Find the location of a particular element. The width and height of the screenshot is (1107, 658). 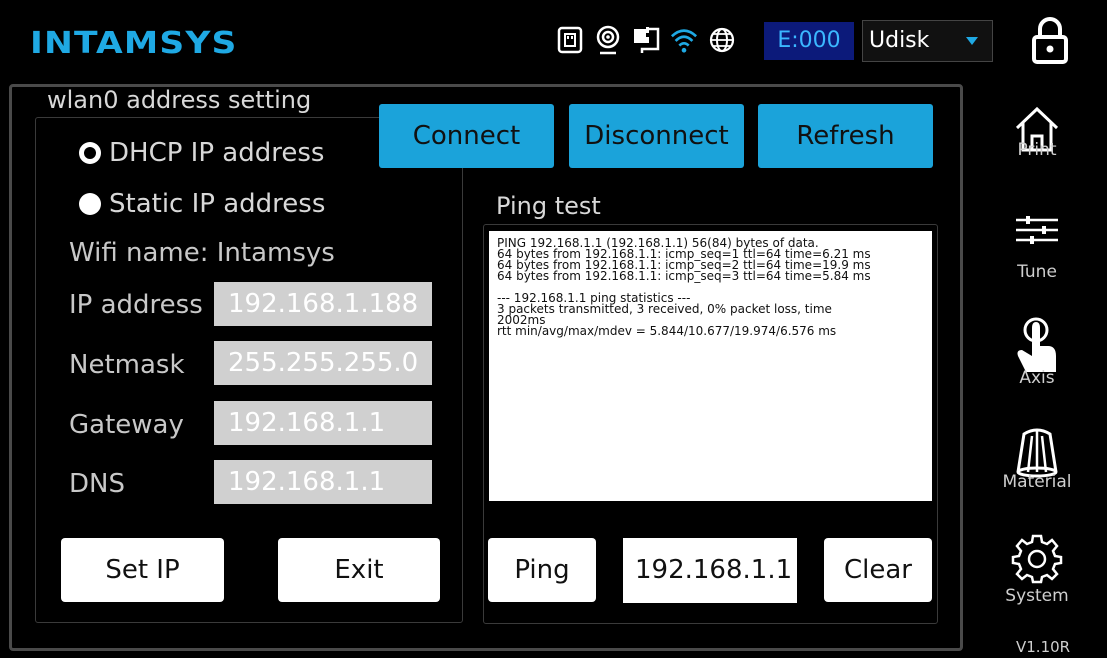

nav-material: Material is located at coordinates (1037, 458).